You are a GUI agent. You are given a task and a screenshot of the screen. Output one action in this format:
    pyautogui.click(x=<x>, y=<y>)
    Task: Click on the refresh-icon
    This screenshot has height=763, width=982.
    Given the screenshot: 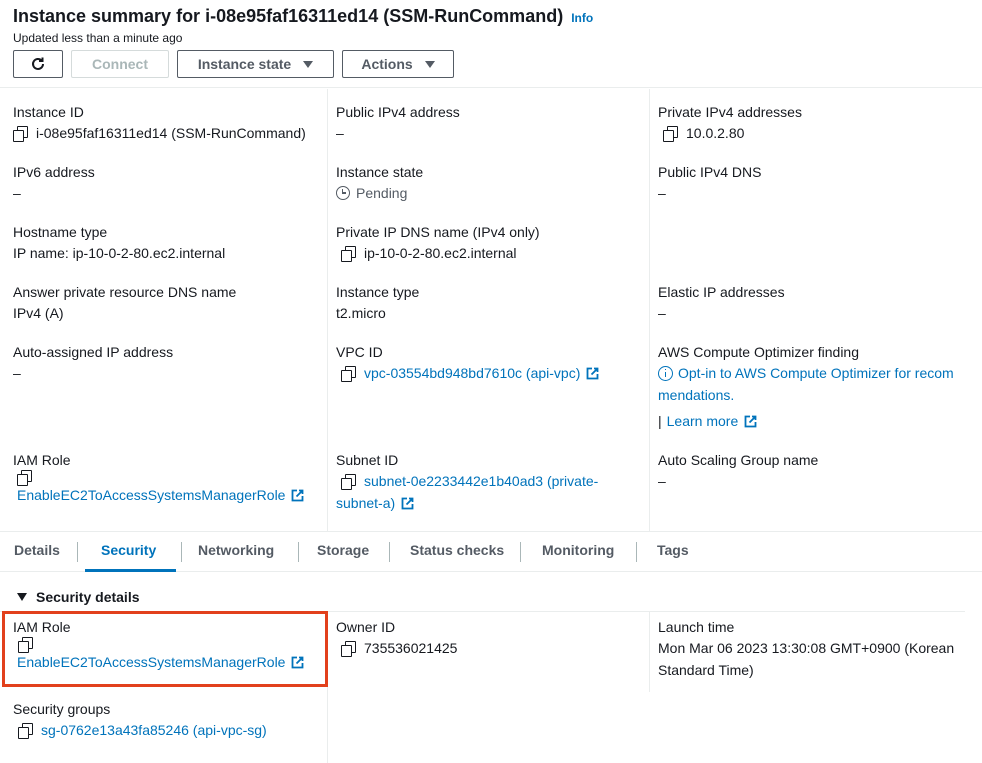 What is the action you would take?
    pyautogui.click(x=38, y=63)
    